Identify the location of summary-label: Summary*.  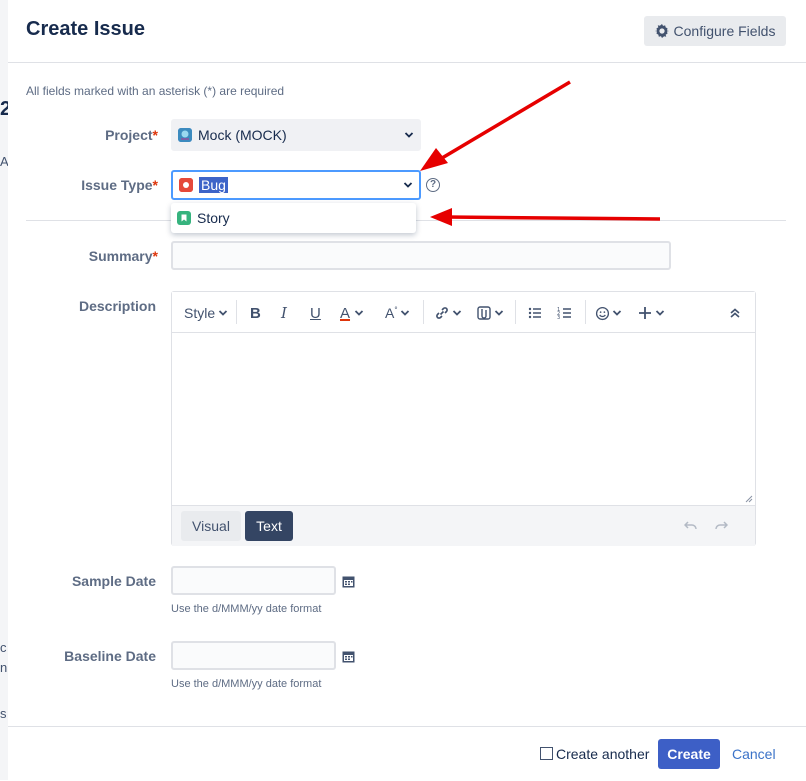
(83, 256).